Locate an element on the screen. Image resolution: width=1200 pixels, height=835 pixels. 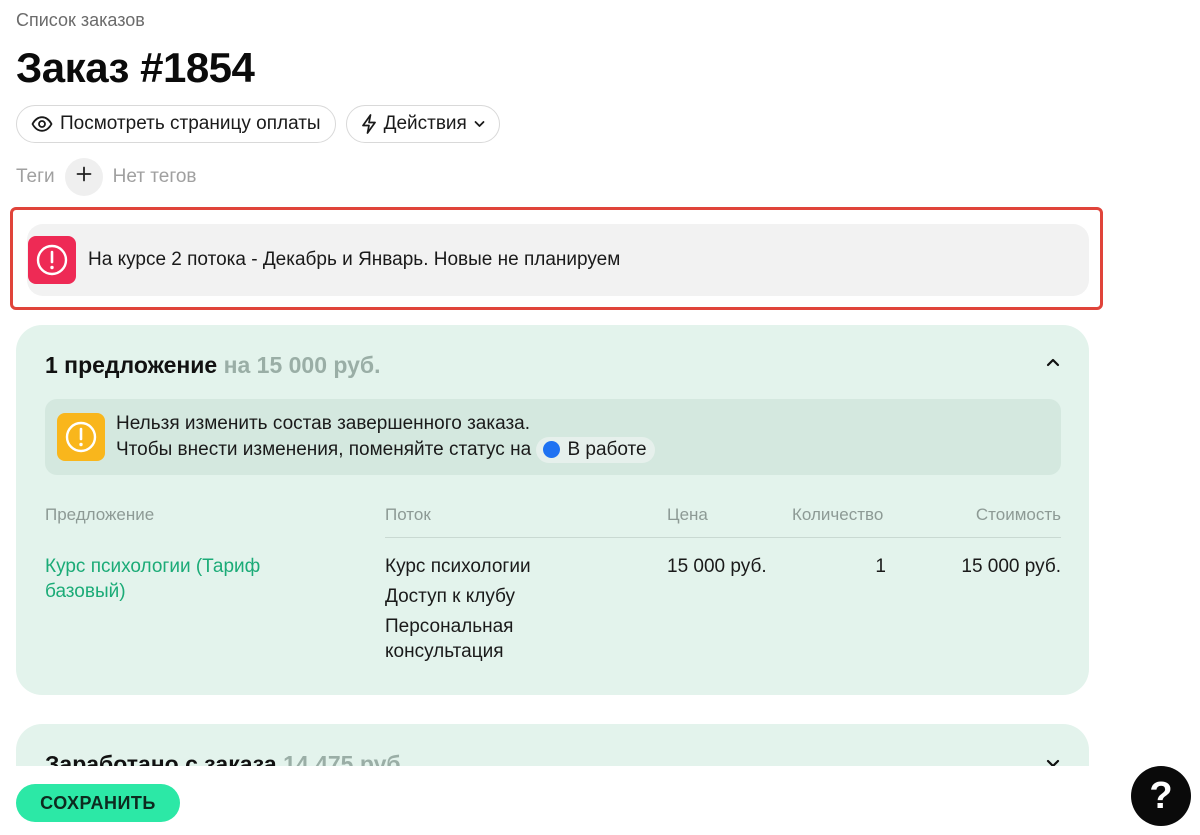
save-button: СОХРАНИТЬ is located at coordinates (98, 803).